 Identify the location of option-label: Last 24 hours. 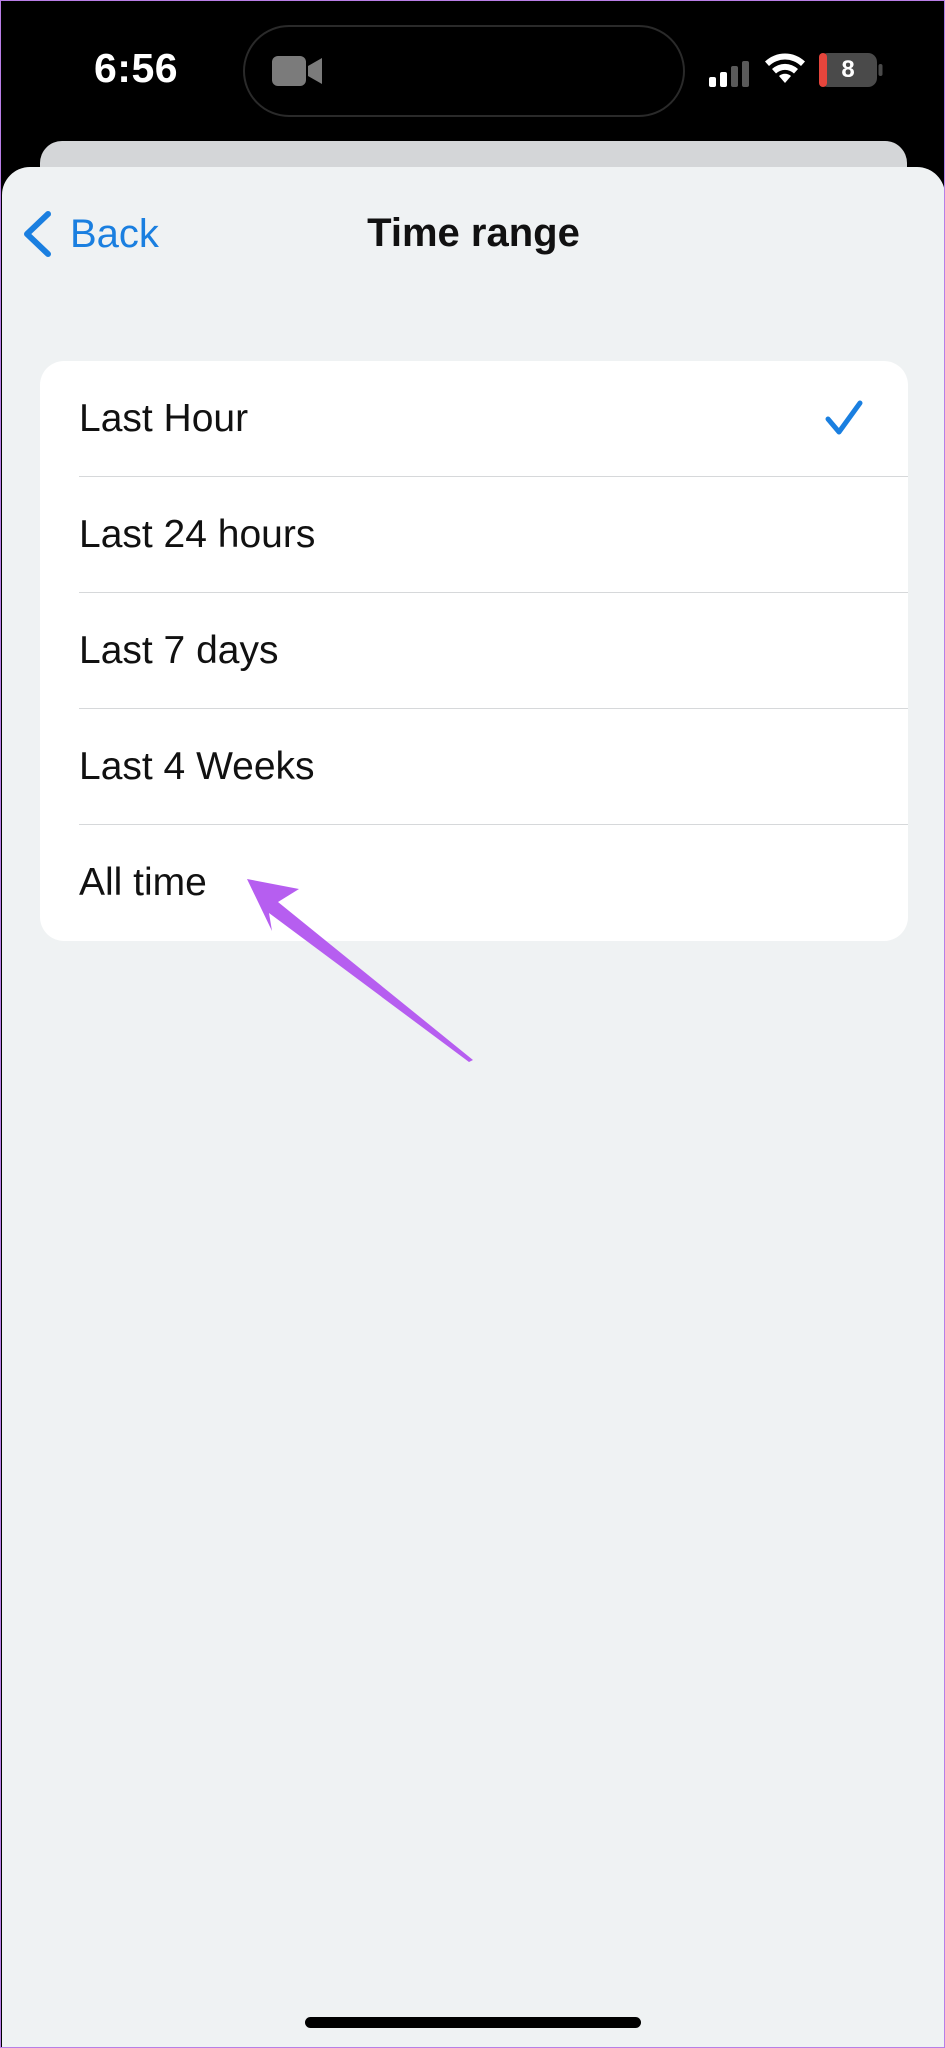
(197, 534).